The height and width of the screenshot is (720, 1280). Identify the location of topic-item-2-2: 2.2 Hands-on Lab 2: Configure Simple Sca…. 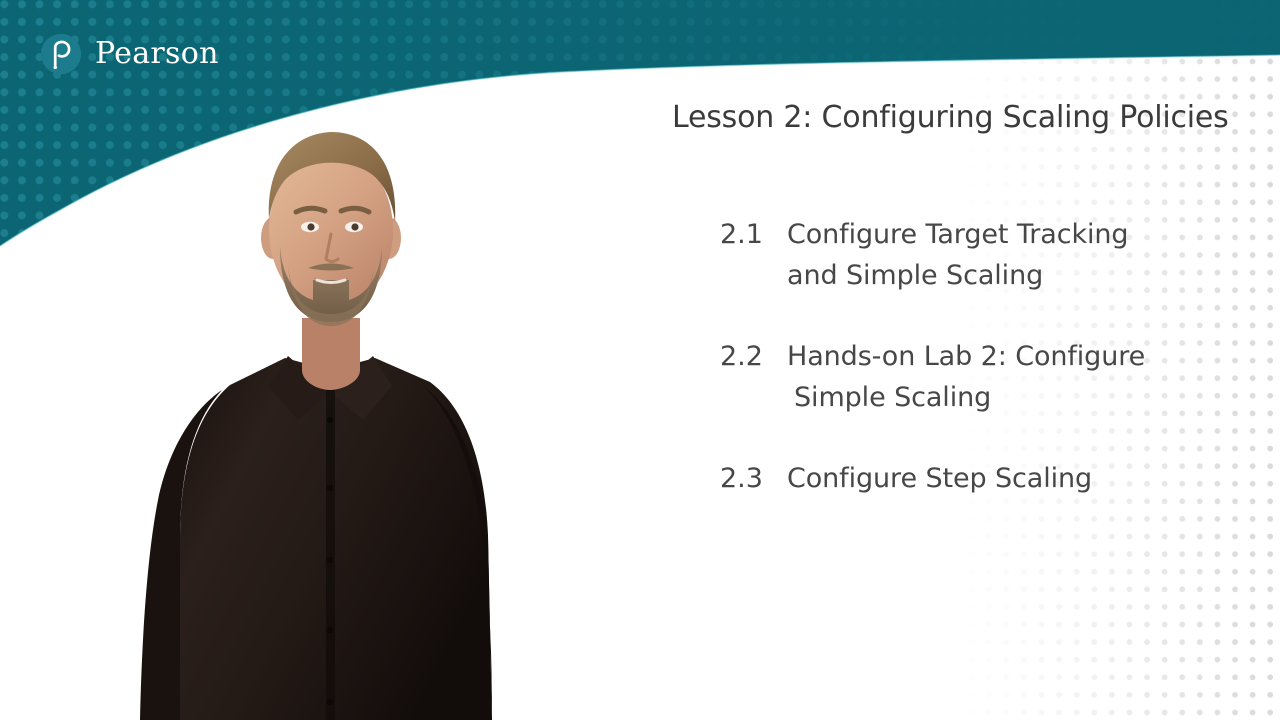
(996, 377).